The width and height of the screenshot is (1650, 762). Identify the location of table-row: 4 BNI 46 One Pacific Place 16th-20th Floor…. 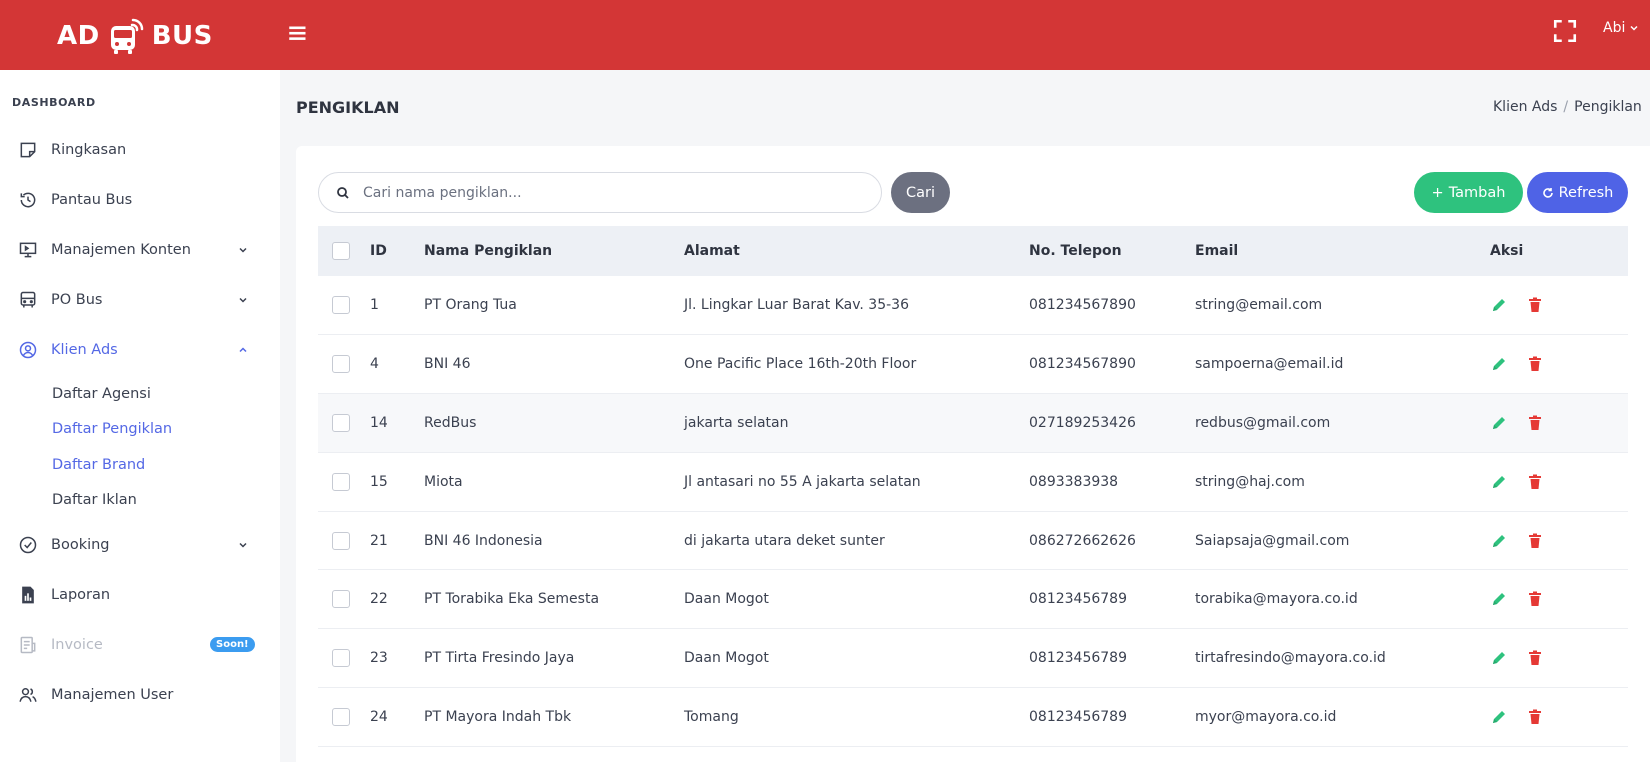
(973, 364).